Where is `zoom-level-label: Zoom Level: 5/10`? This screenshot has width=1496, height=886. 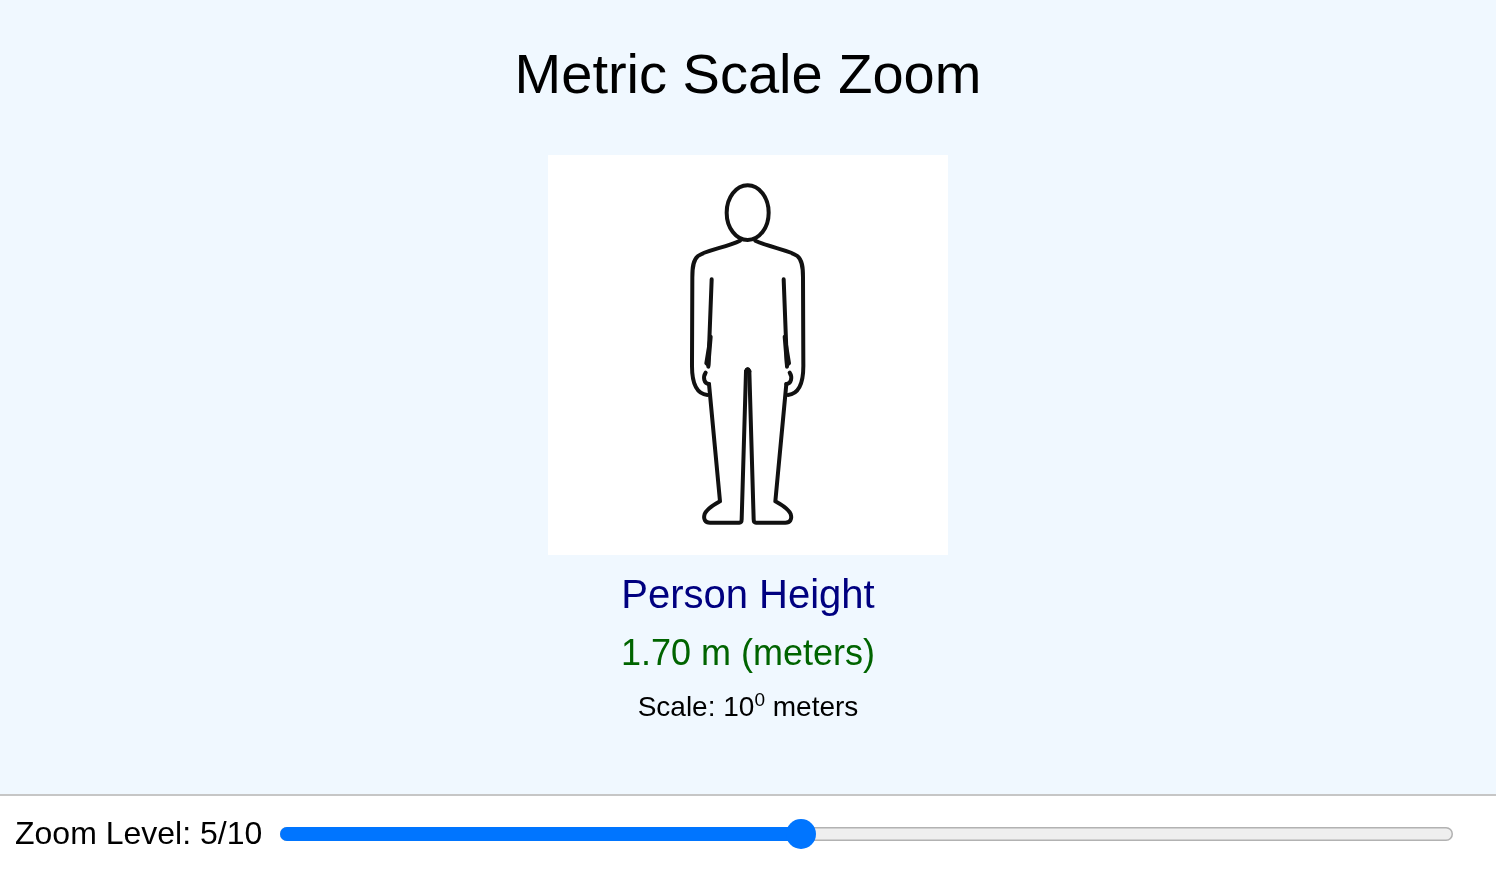 zoom-level-label: Zoom Level: 5/10 is located at coordinates (139, 833).